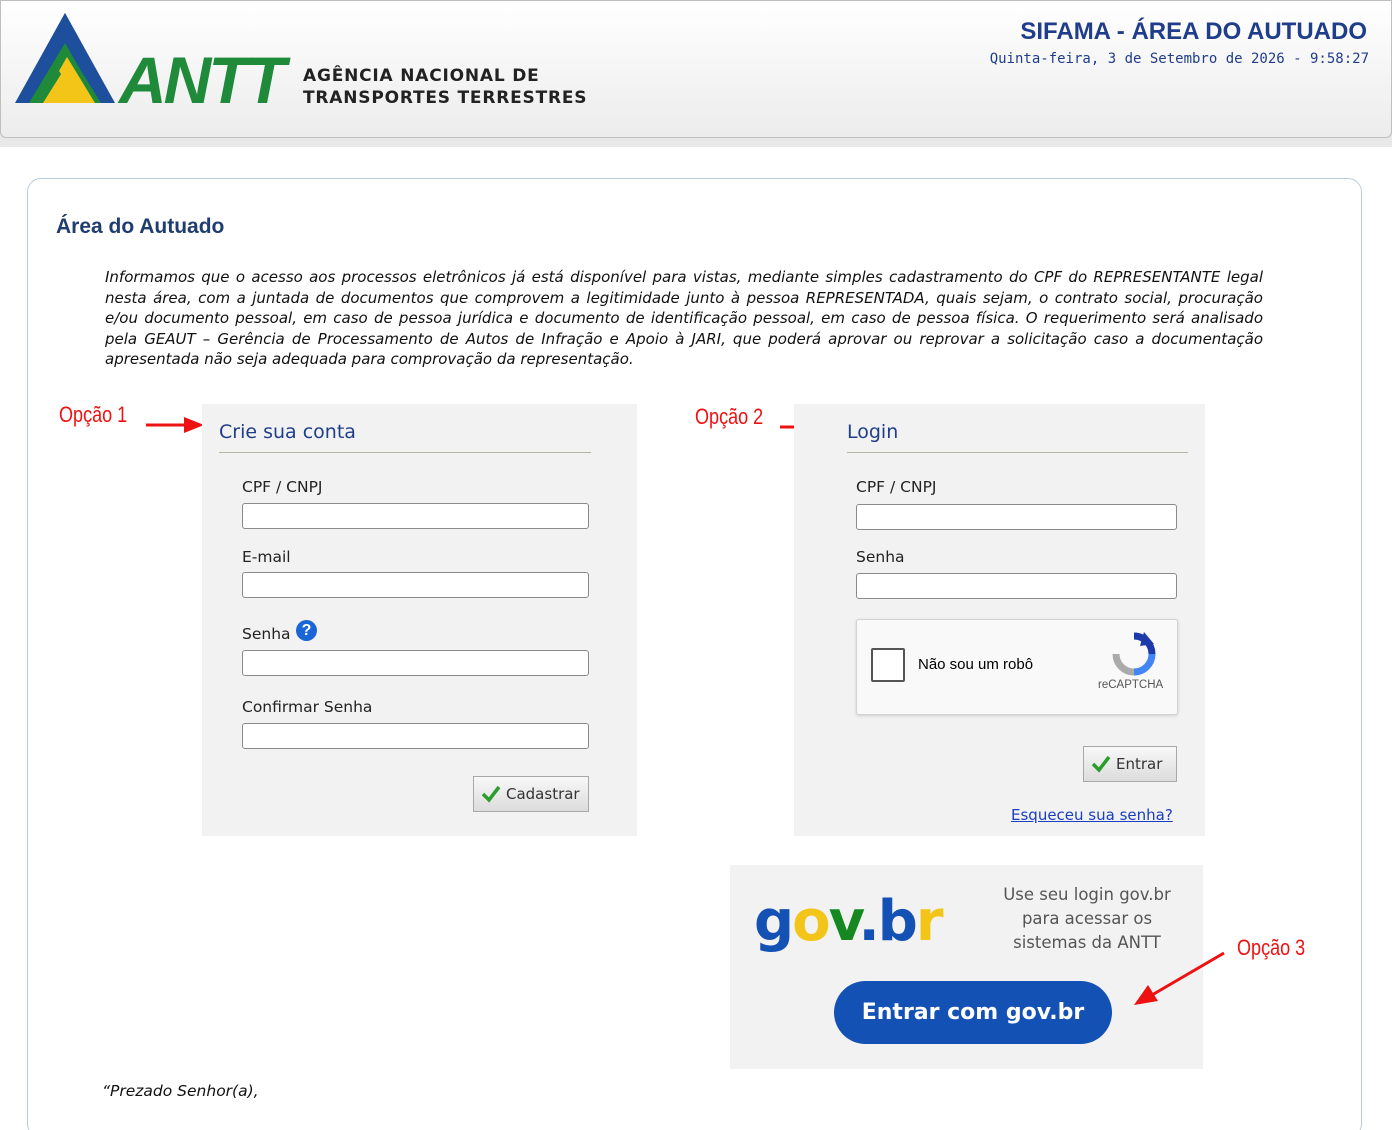  What do you see at coordinates (415, 516) in the screenshot?
I see `register-cpf-input` at bounding box center [415, 516].